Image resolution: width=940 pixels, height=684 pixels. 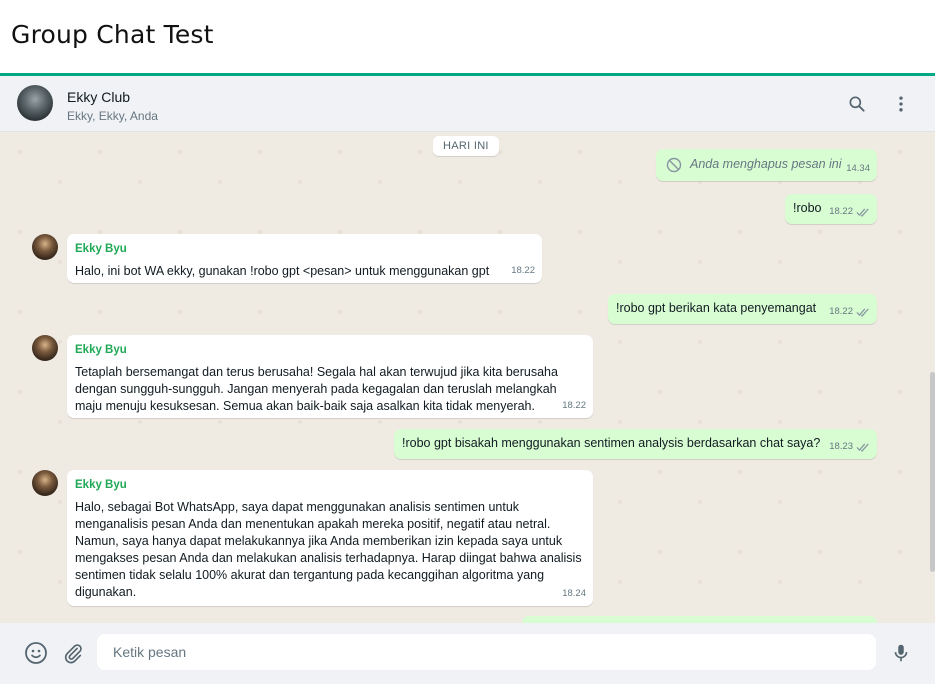 I want to click on attach-button, so click(x=73, y=653).